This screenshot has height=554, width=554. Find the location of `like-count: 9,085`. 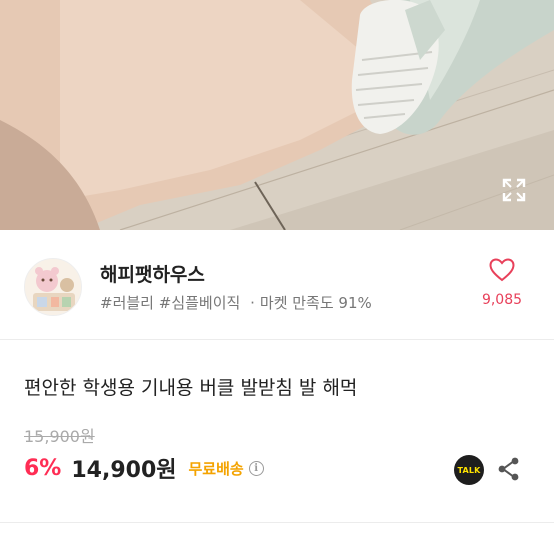

like-count: 9,085 is located at coordinates (502, 300).